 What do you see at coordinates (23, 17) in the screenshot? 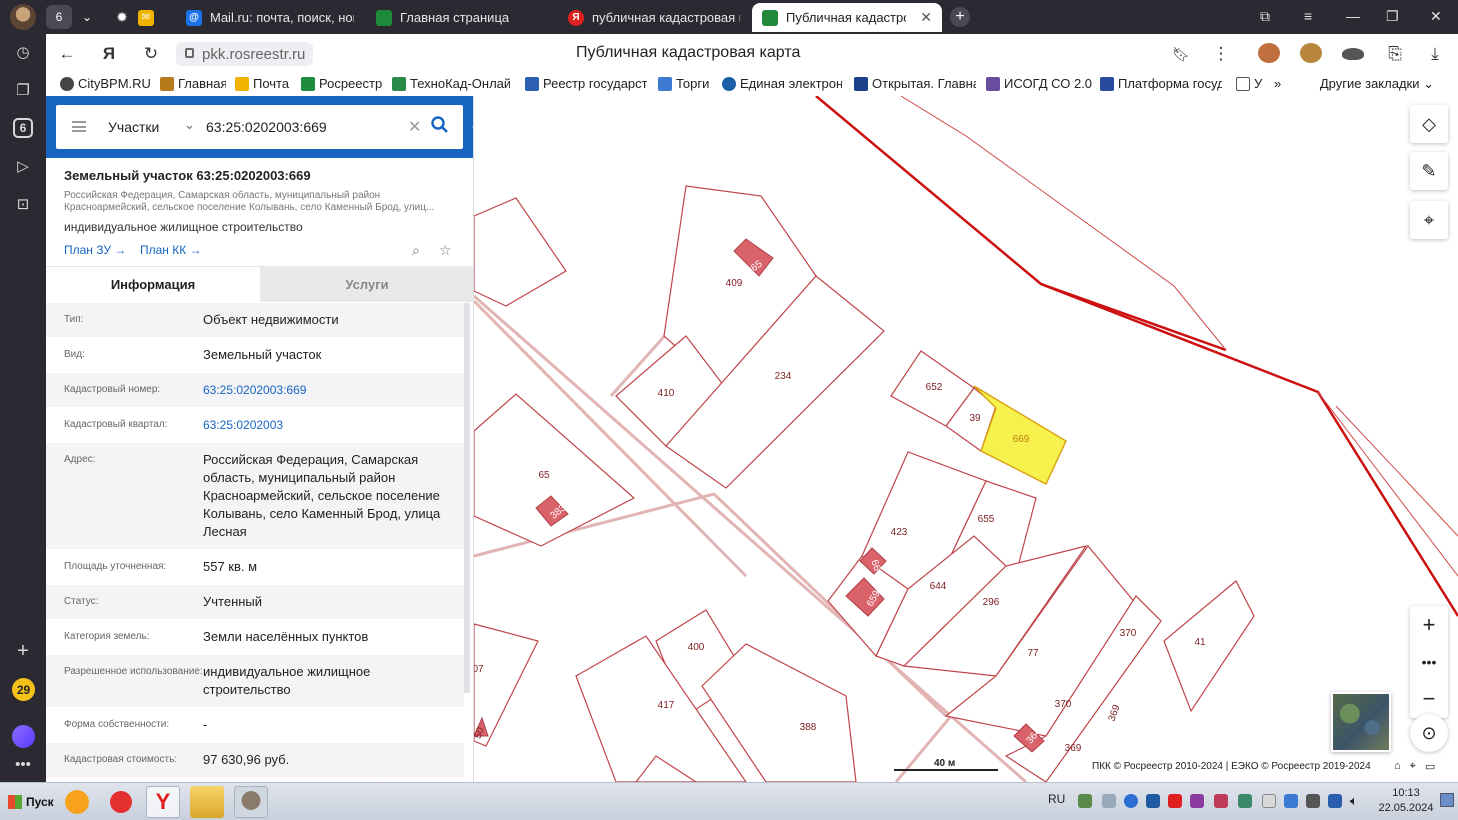
I see `profile-avatar` at bounding box center [23, 17].